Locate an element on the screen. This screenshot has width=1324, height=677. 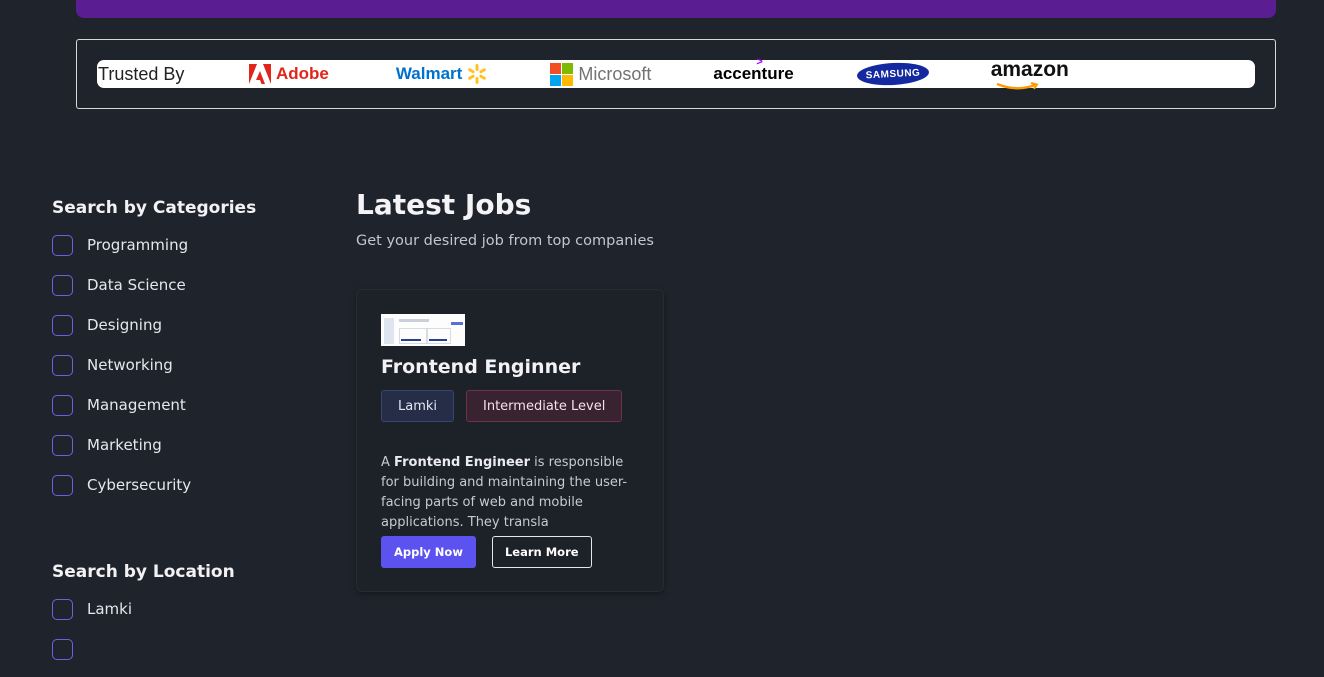
latest-jobs-subtitle: Get your desired job from top companies is located at coordinates (505, 241).